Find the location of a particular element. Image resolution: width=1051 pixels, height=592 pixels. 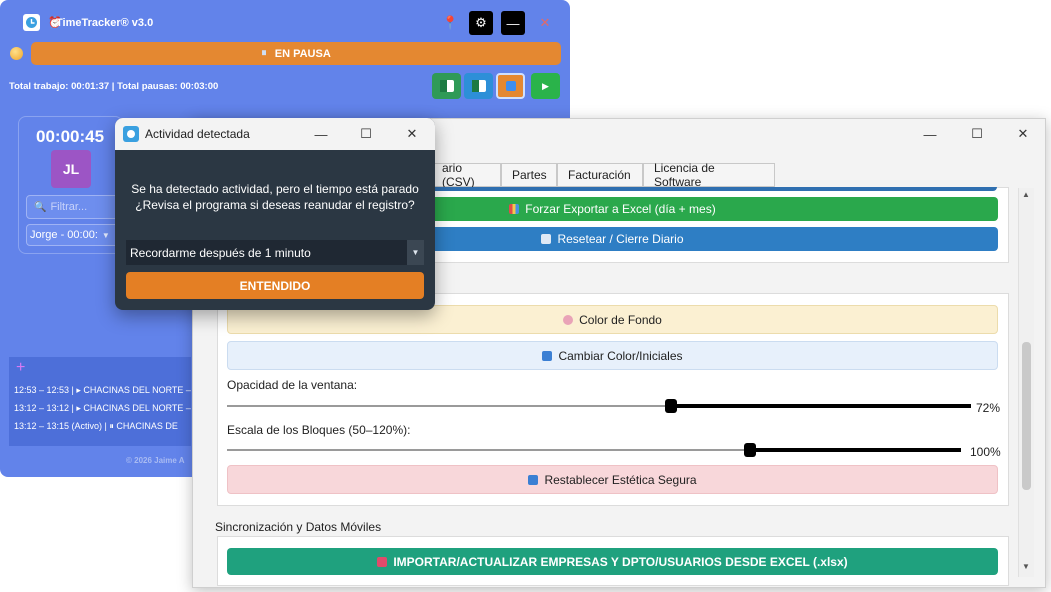

log-entry: 13:12 – 13:12 | ▸ CHACINAS DEL NORTE – is located at coordinates (102, 408).